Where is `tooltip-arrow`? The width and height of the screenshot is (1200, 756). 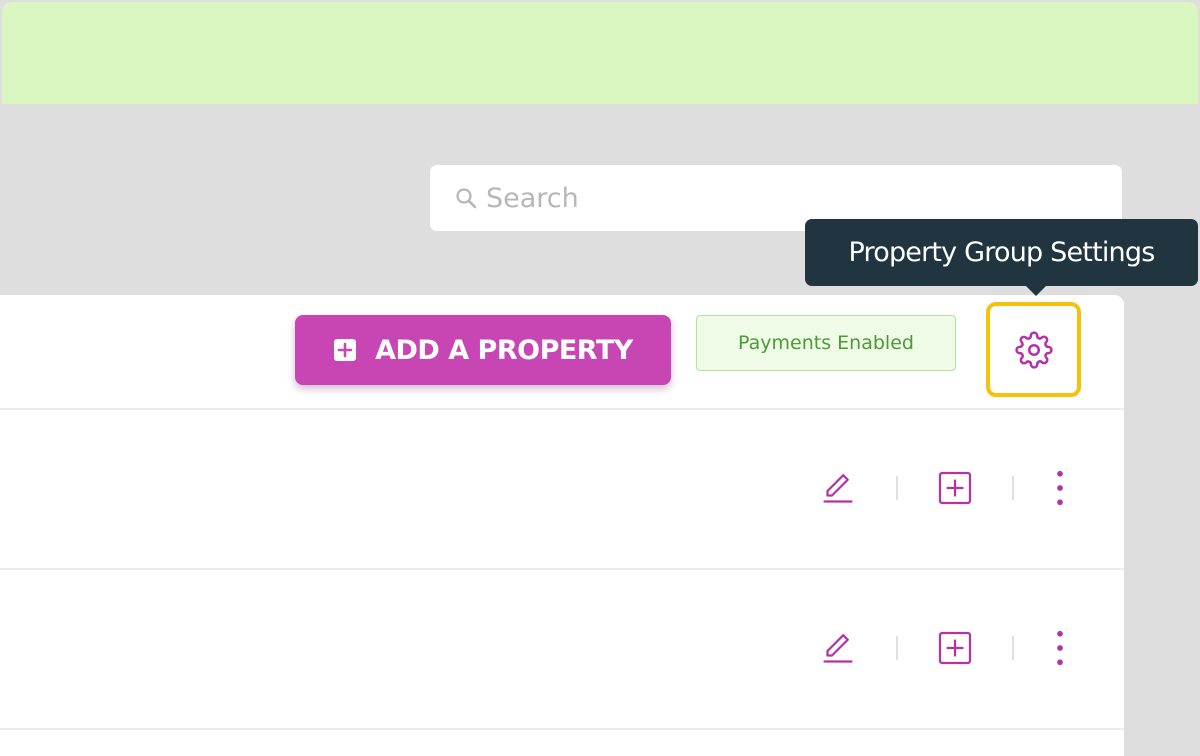 tooltip-arrow is located at coordinates (1036, 290).